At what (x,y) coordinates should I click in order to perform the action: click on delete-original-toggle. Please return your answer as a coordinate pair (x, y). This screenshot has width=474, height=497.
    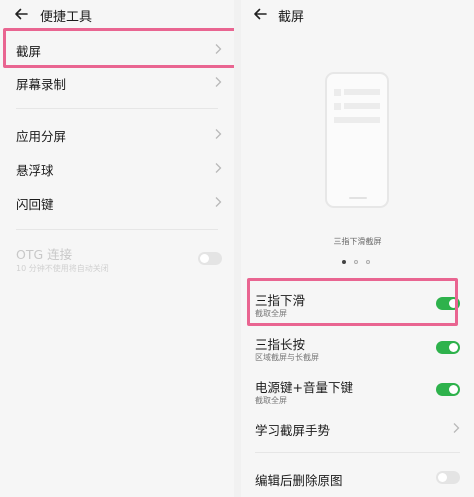
    Looking at the image, I should click on (448, 477).